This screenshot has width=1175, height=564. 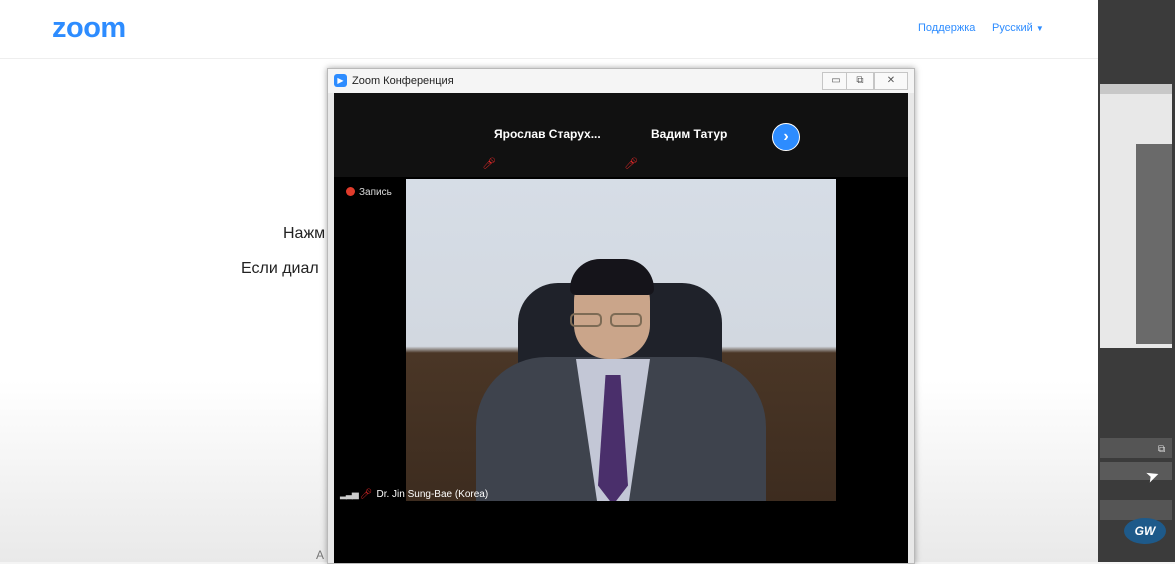 I want to click on caret-down-icon: ▼, so click(x=1039, y=28).